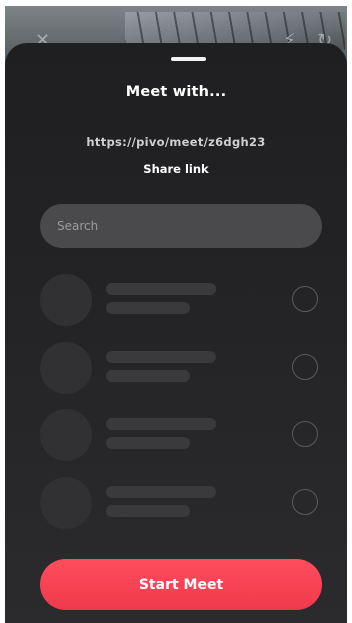 Image resolution: width=352 pixels, height=623 pixels. I want to click on sheet-grabber, so click(188, 59).